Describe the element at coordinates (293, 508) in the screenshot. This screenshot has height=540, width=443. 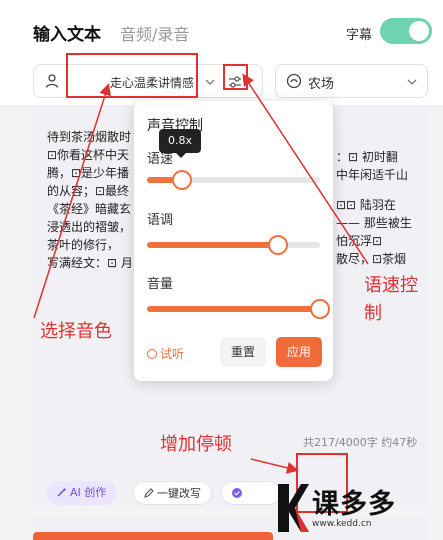
I see `watermark-logo-icon` at that location.